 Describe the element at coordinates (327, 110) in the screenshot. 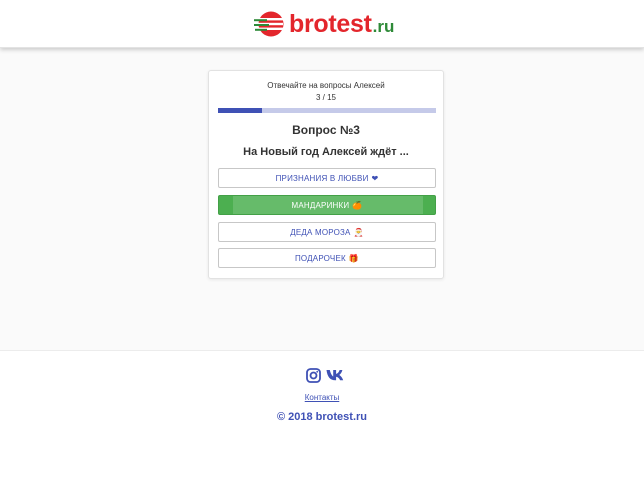

I see `quiz-progress-bar` at that location.